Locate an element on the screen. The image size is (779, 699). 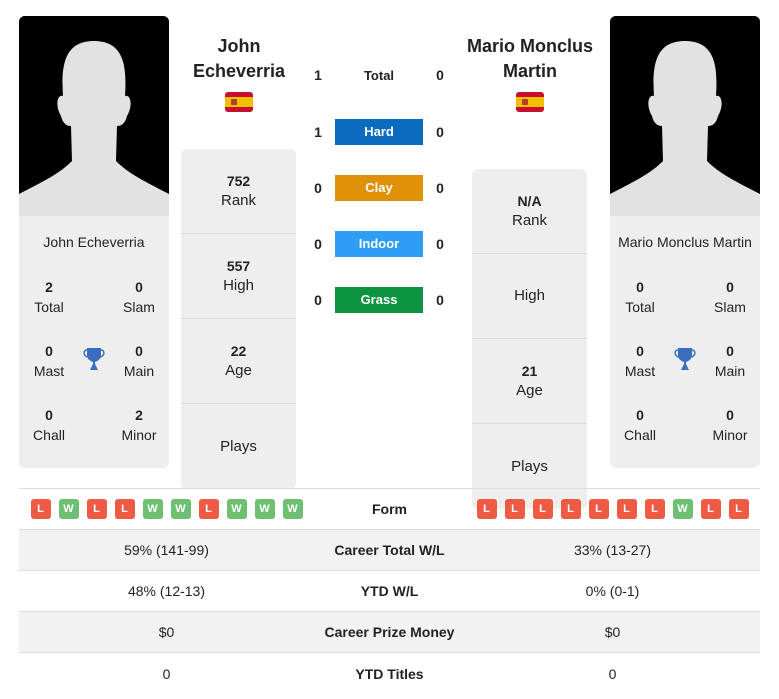
player1-plays: Plays is located at coordinates (238, 446).